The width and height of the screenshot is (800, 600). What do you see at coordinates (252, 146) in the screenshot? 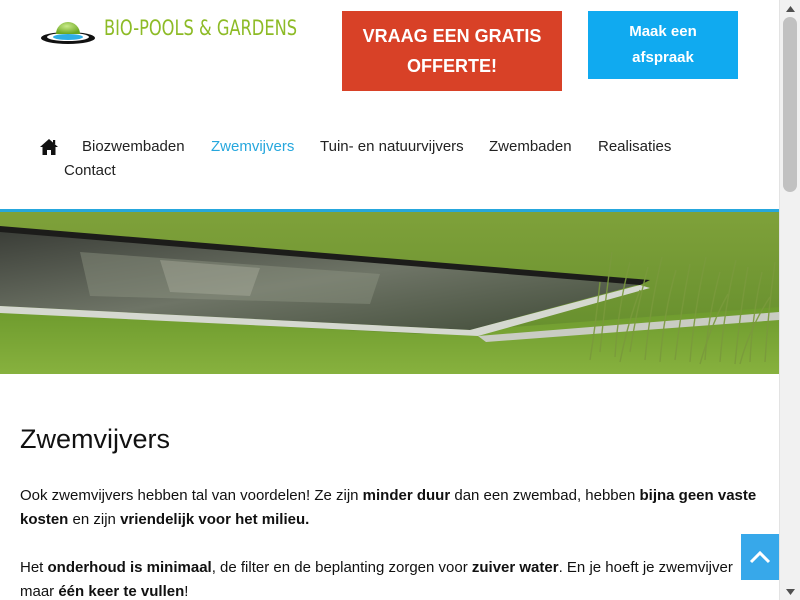
I see `nav-item-zwemvijvers: Zwemvijvers` at bounding box center [252, 146].